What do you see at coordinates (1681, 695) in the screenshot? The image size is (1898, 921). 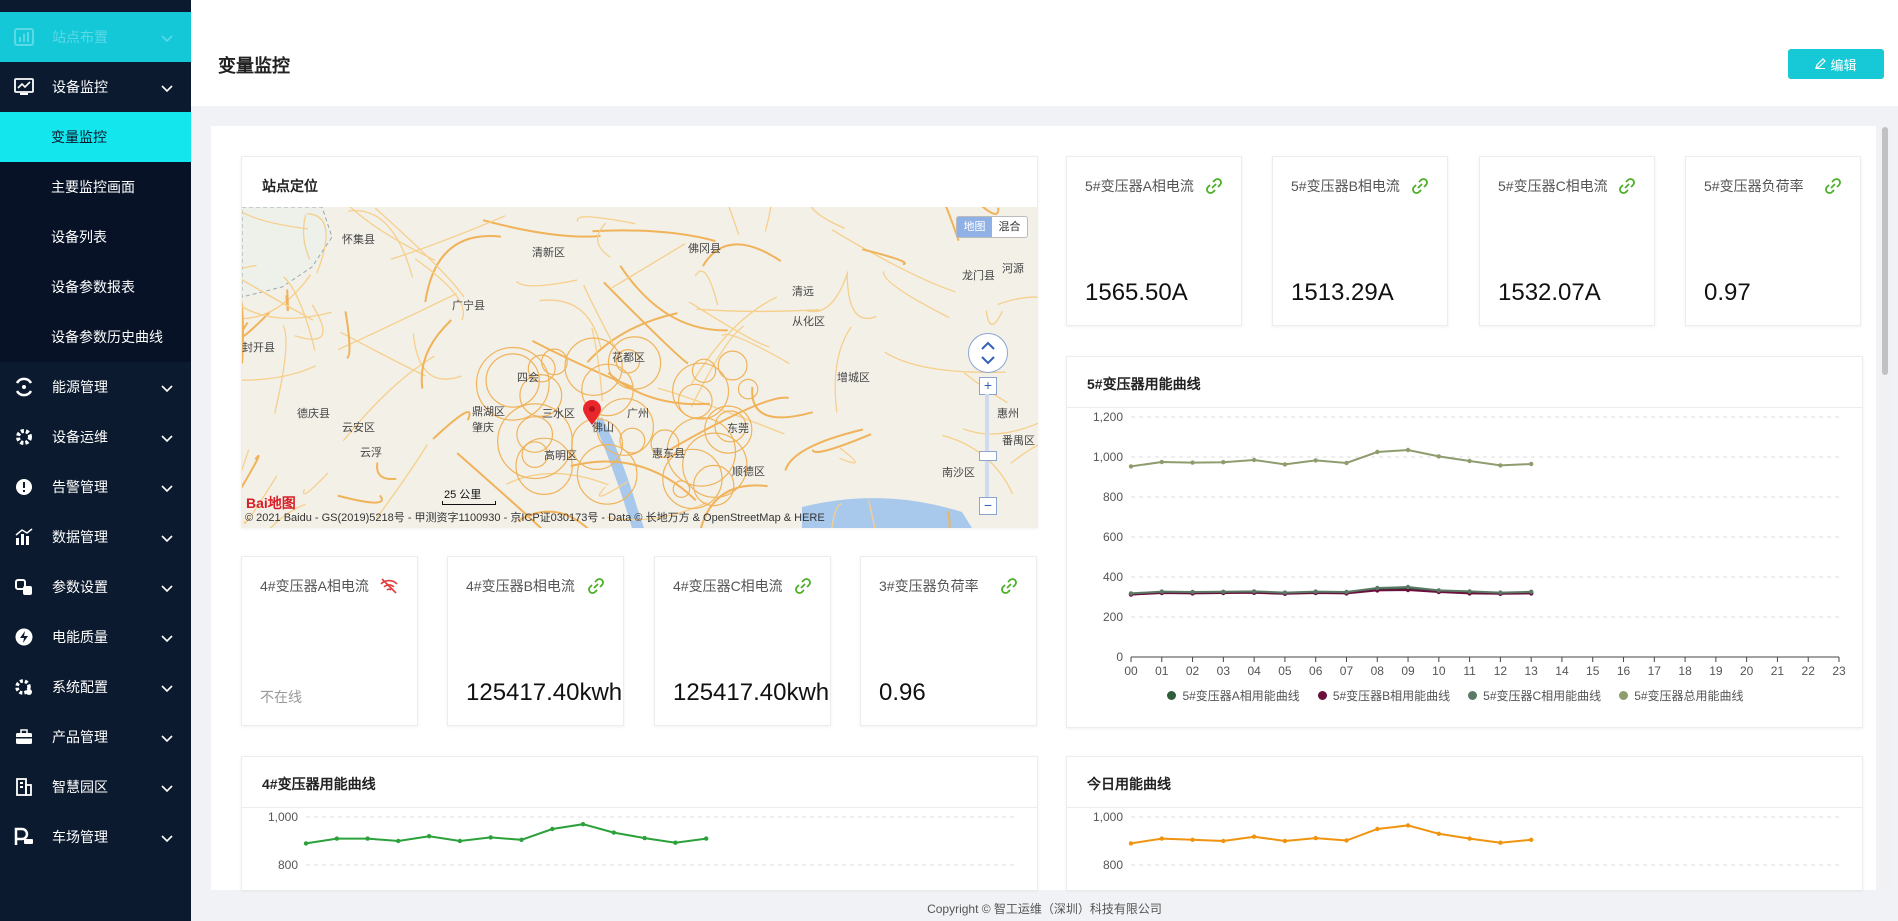 I see `legend-item: 5#变压器总用能曲线` at bounding box center [1681, 695].